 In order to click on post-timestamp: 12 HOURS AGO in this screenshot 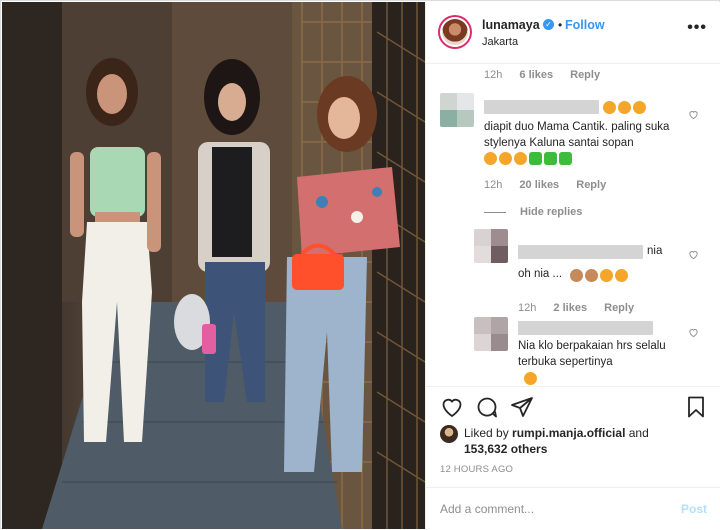, I will do `click(476, 469)`.